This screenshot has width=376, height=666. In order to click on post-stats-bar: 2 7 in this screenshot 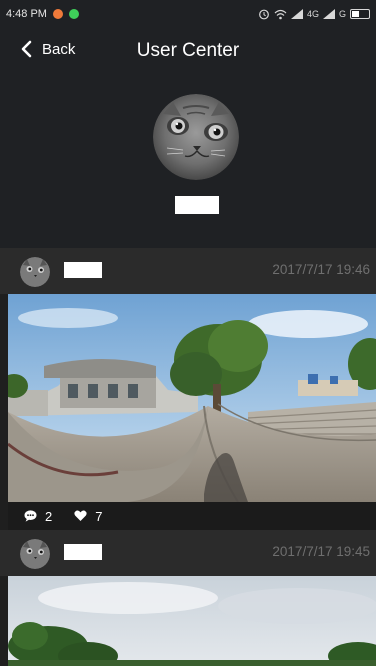, I will do `click(192, 516)`.